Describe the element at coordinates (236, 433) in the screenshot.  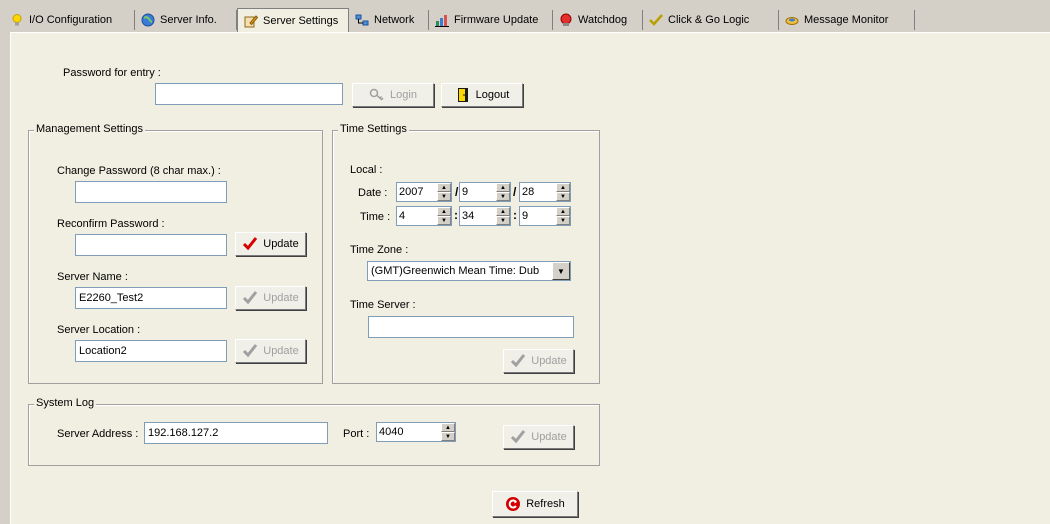
I see `server-address-input` at that location.